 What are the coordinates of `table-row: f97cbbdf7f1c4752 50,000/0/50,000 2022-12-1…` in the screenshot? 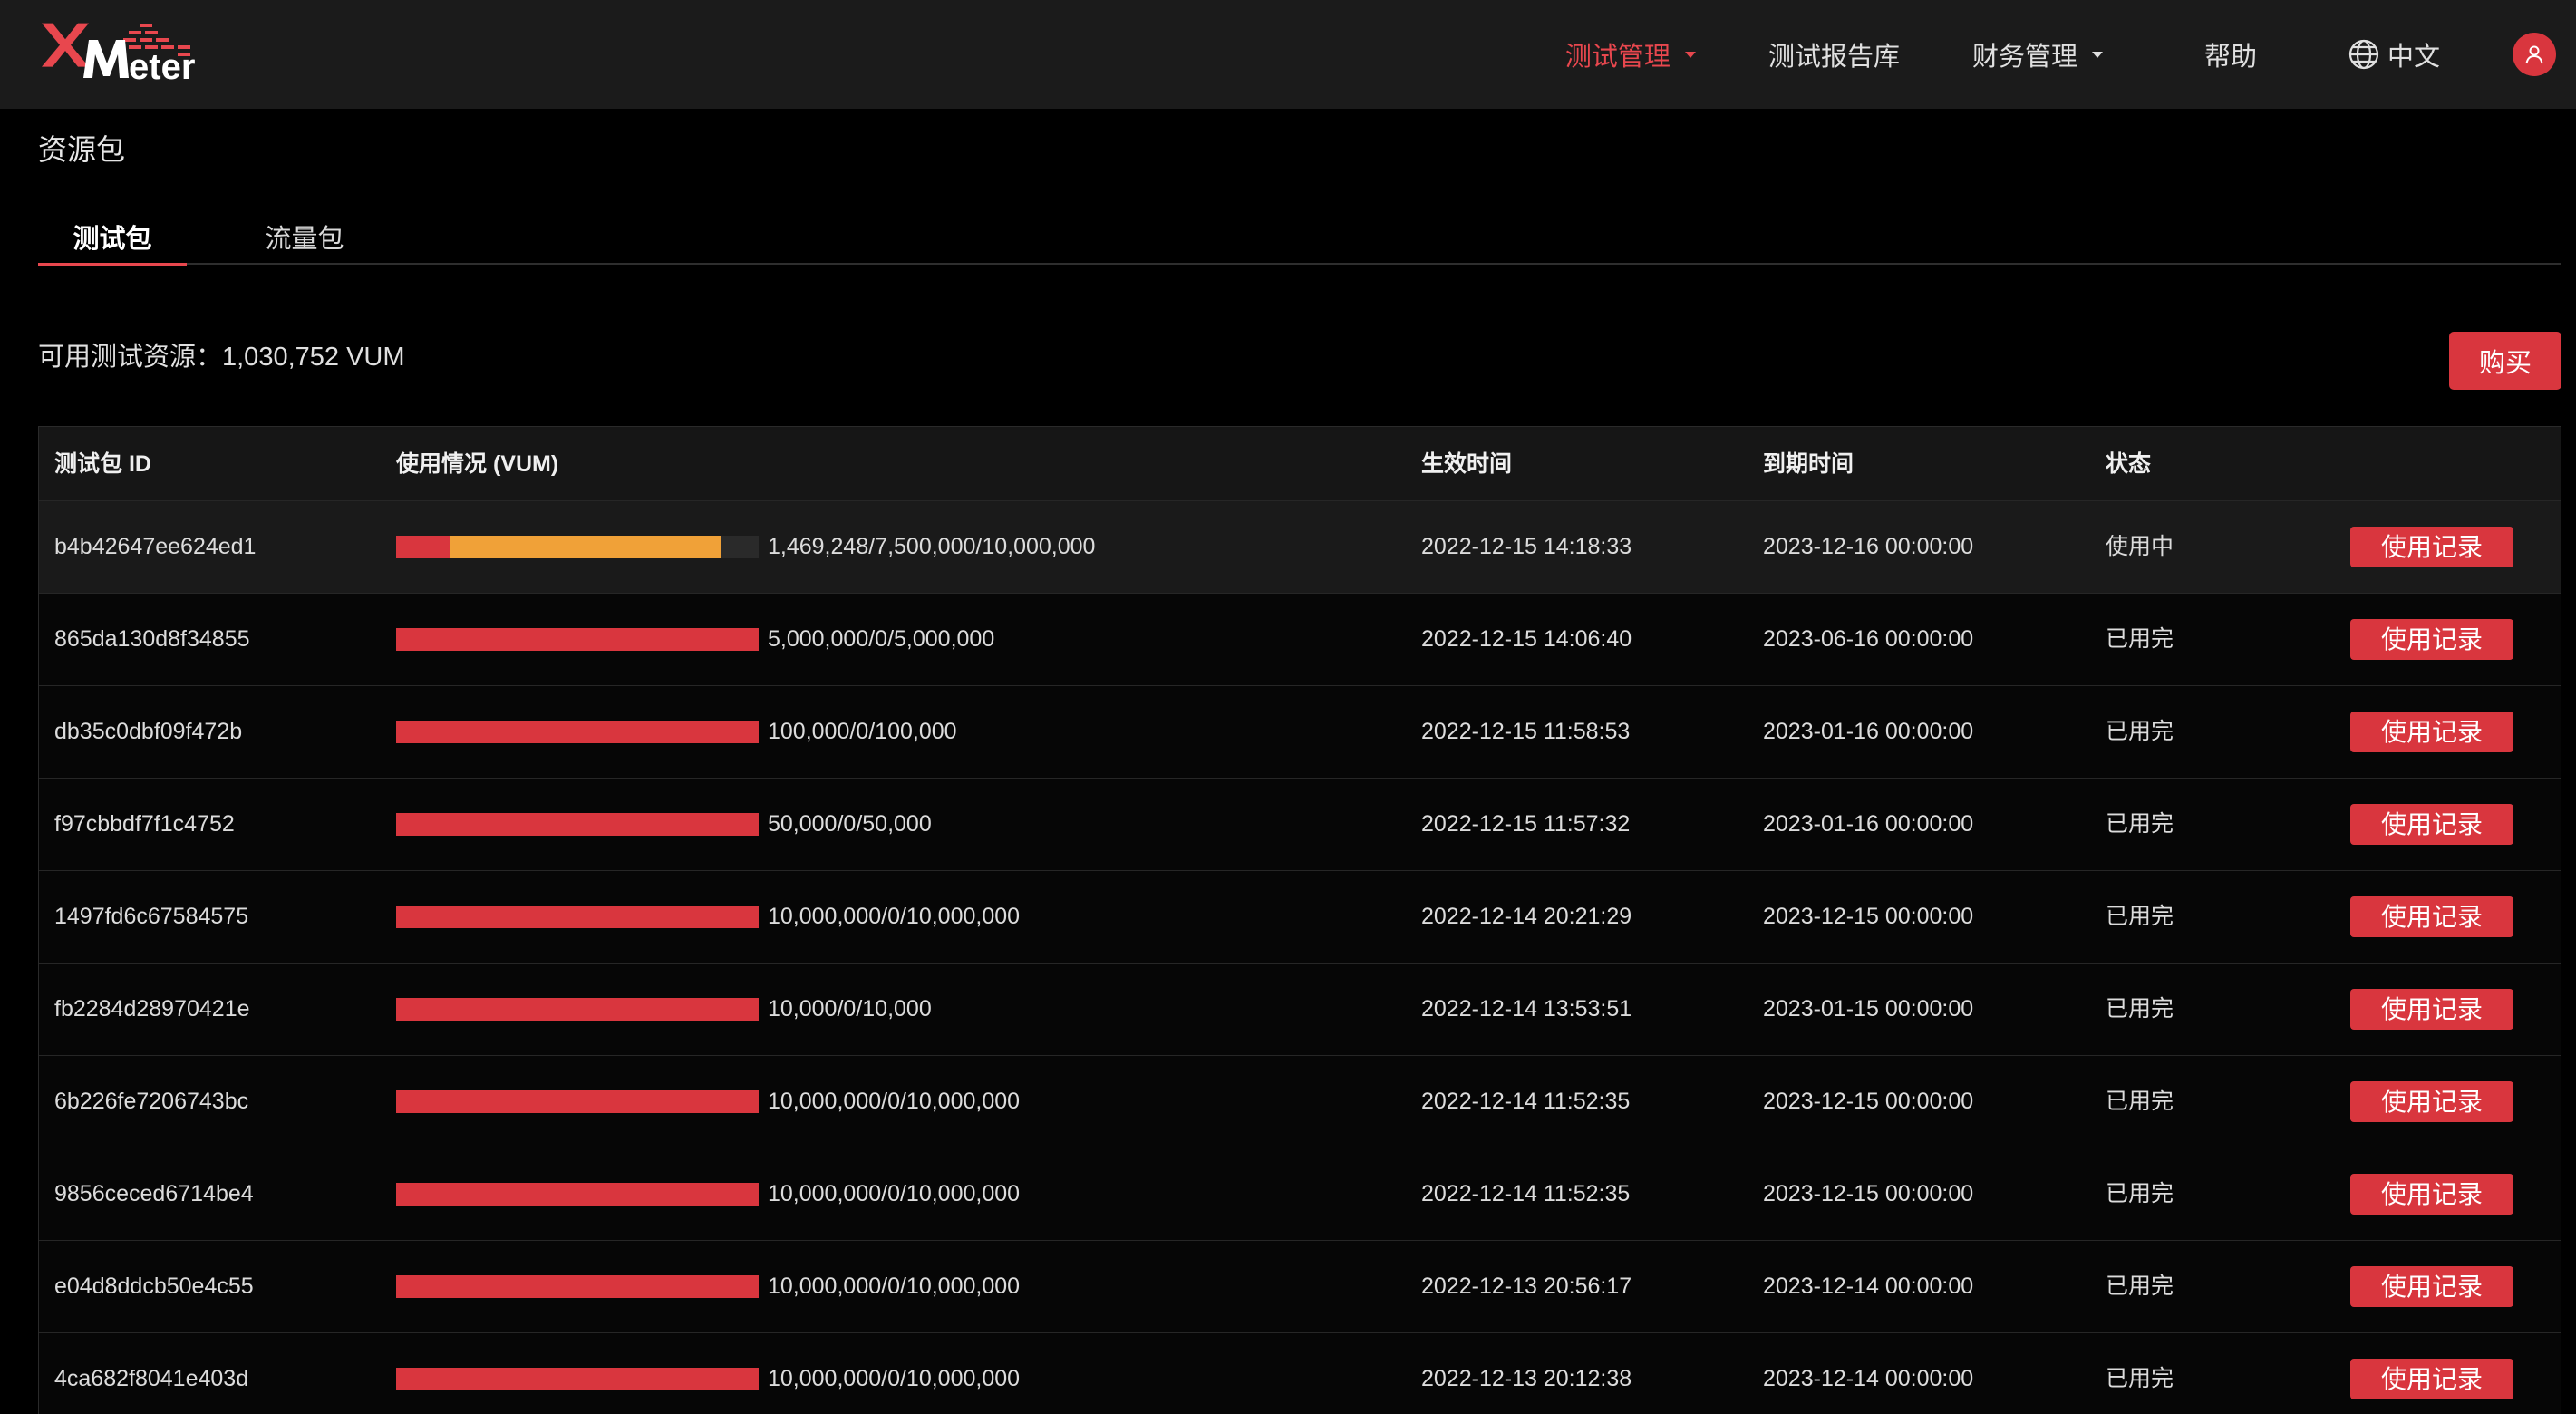 It's located at (1300, 825).